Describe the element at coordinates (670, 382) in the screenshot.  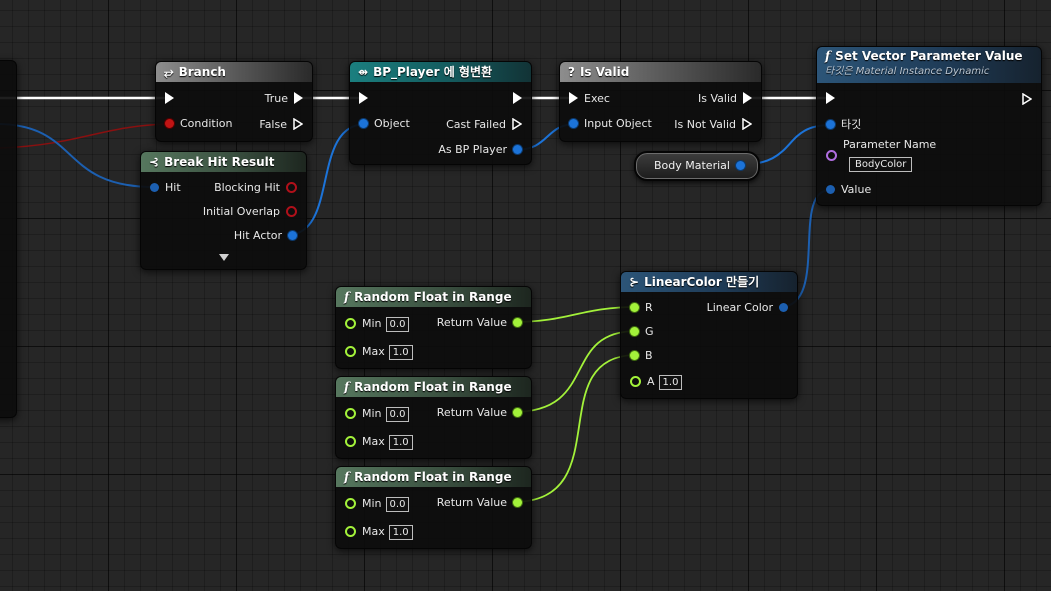
I see `a-value-field: 1.0` at that location.